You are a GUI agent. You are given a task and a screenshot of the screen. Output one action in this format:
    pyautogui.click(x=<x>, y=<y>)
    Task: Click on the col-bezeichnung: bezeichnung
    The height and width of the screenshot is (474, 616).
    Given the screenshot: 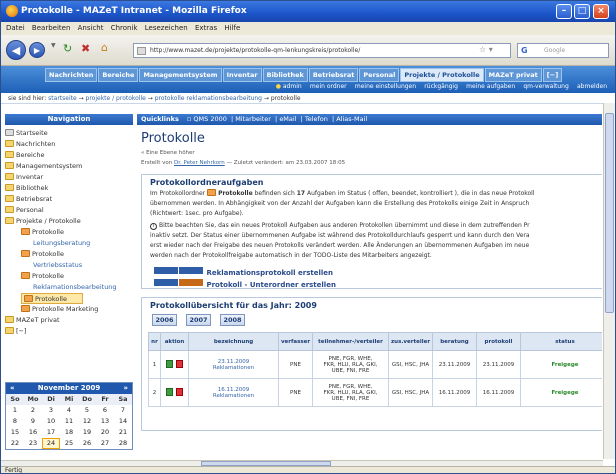 What is the action you would take?
    pyautogui.click(x=233, y=341)
    